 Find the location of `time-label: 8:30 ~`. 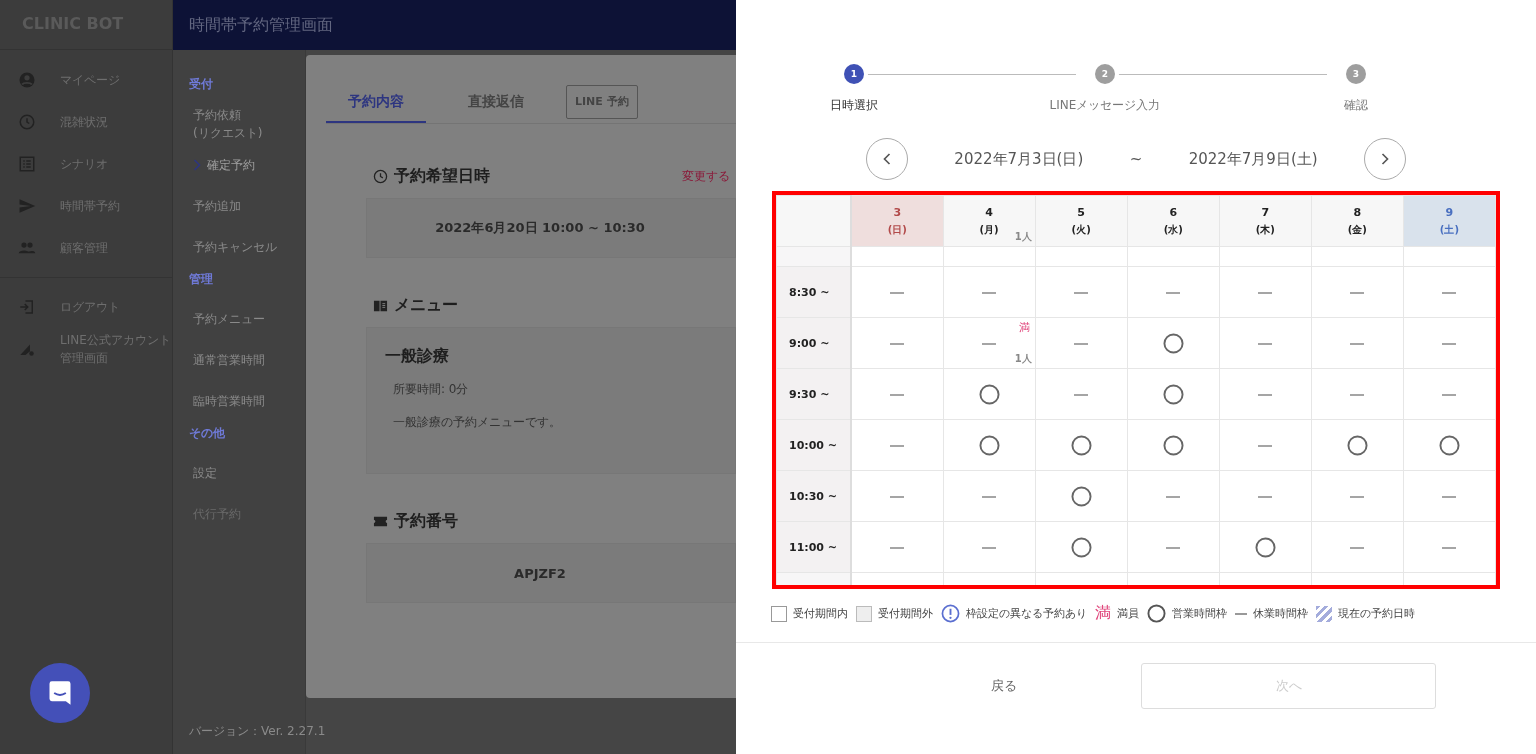

time-label: 8:30 ~ is located at coordinates (813, 292).